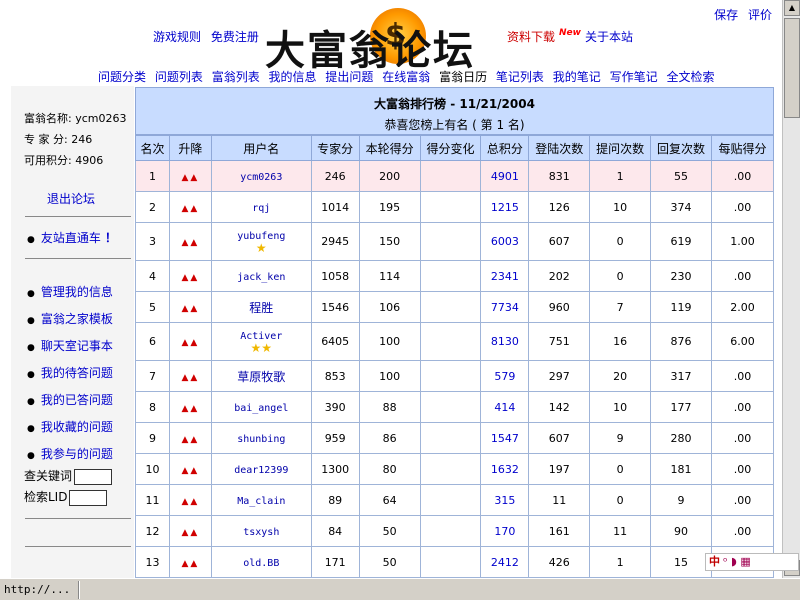 The width and height of the screenshot is (800, 600). I want to click on sidebar-item-home-template: ● 富翁之家模板, so click(70, 318).